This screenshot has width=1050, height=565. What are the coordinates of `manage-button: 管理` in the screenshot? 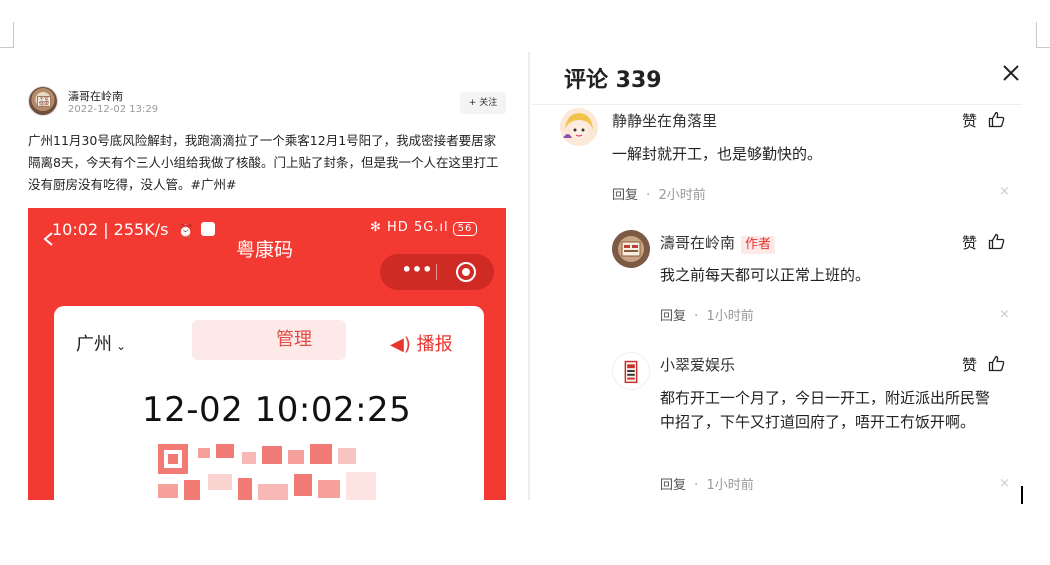 It's located at (269, 340).